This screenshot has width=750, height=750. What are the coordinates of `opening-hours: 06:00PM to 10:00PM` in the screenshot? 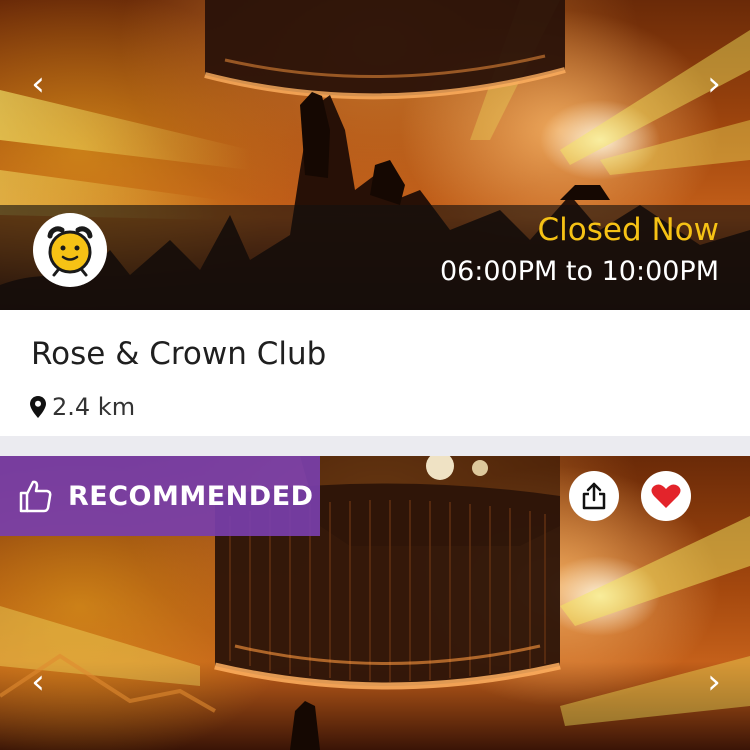 It's located at (579, 271).